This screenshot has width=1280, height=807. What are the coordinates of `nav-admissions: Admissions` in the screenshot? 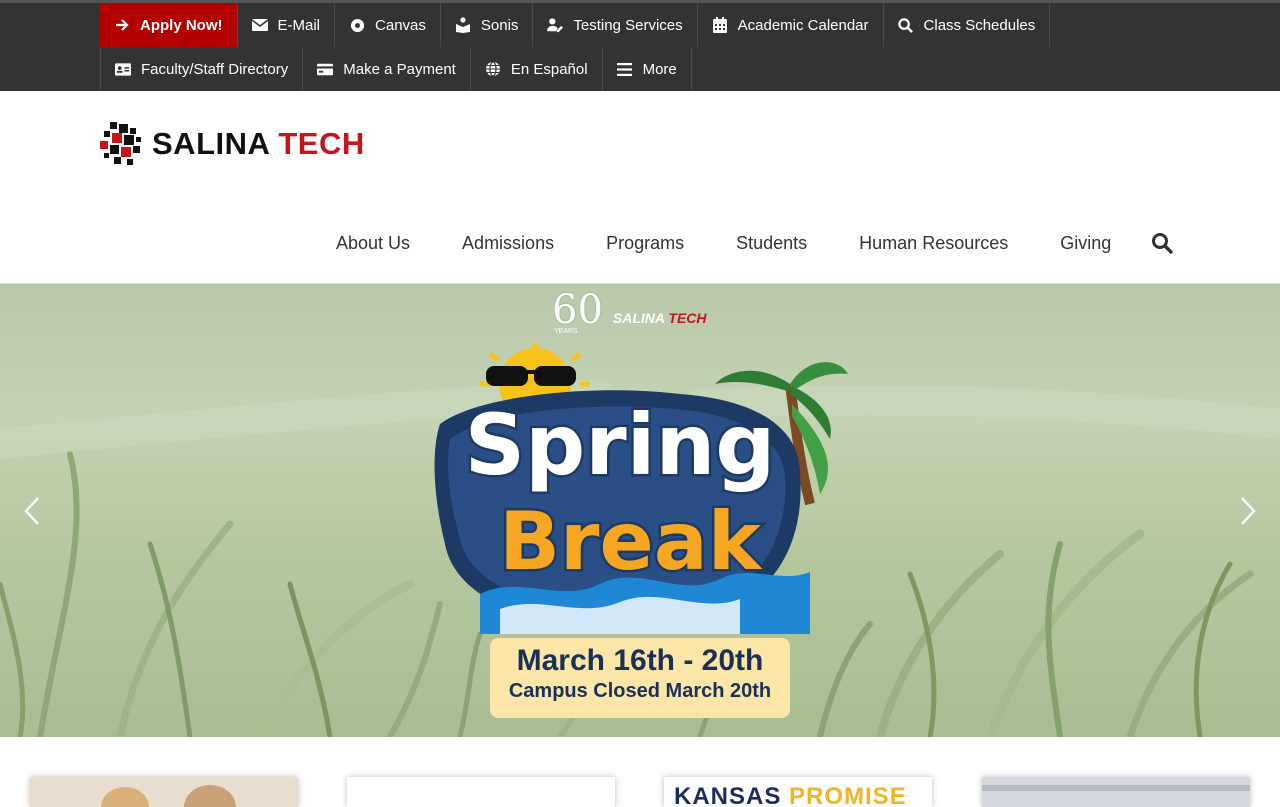 It's located at (508, 243).